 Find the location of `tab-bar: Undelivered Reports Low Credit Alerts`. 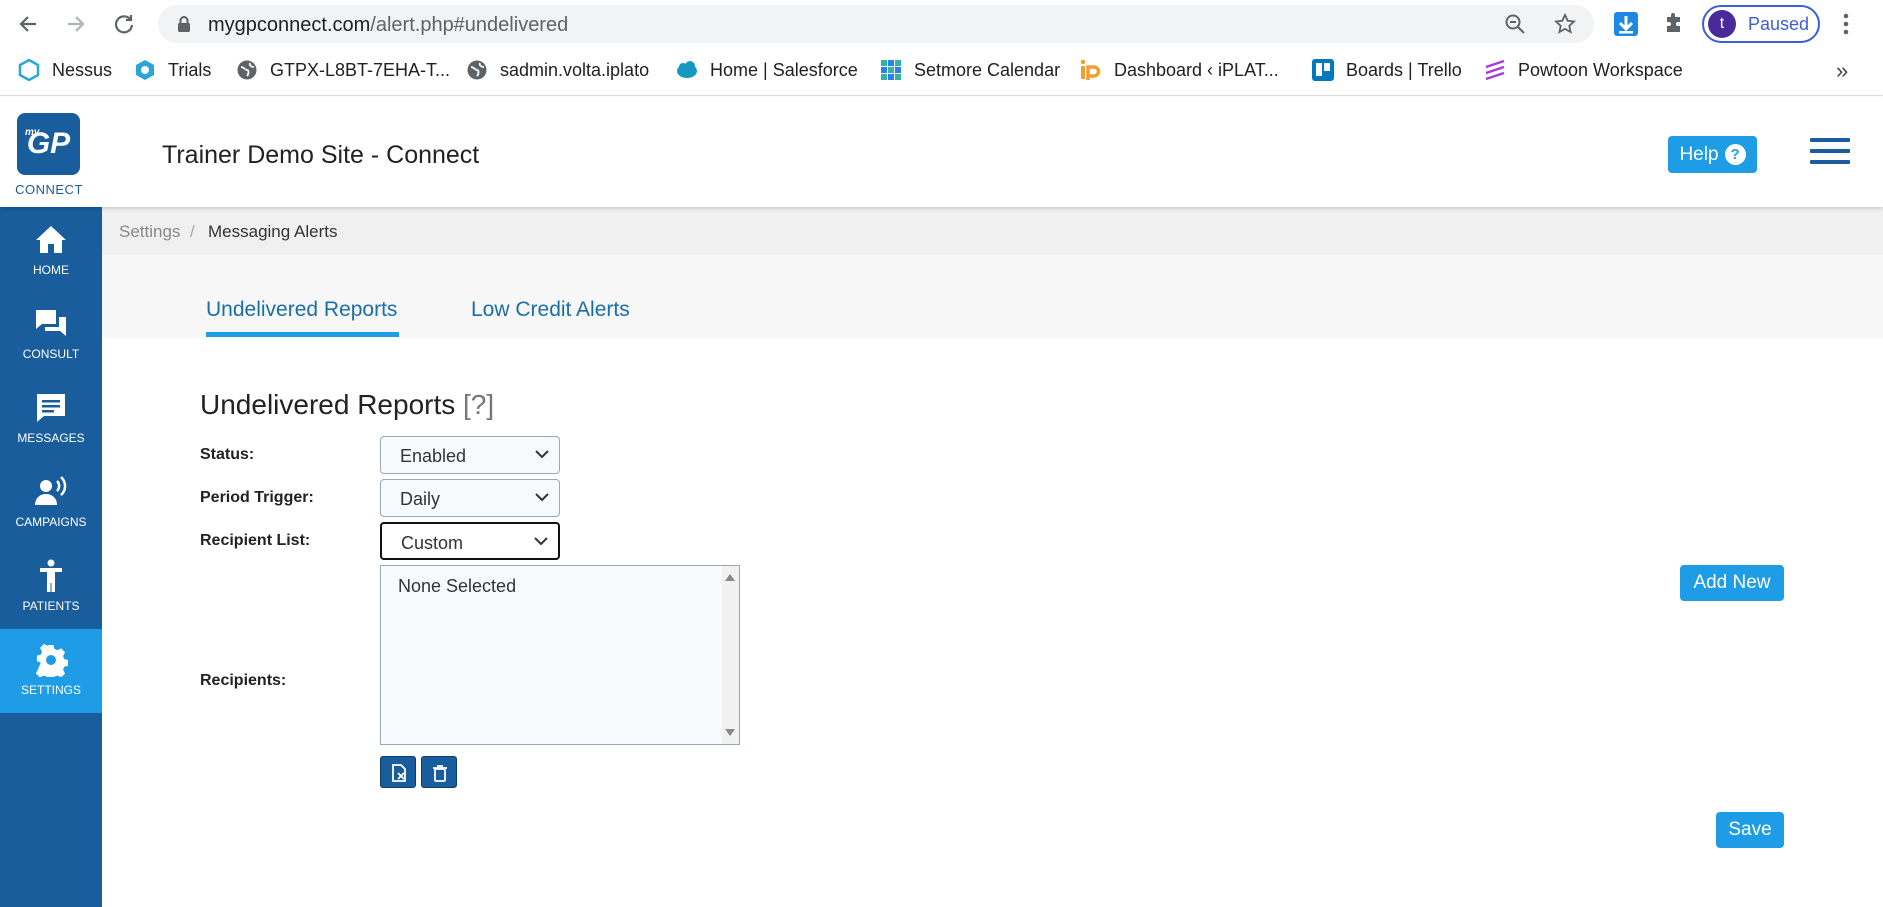

tab-bar: Undelivered Reports Low Credit Alerts is located at coordinates (992, 296).